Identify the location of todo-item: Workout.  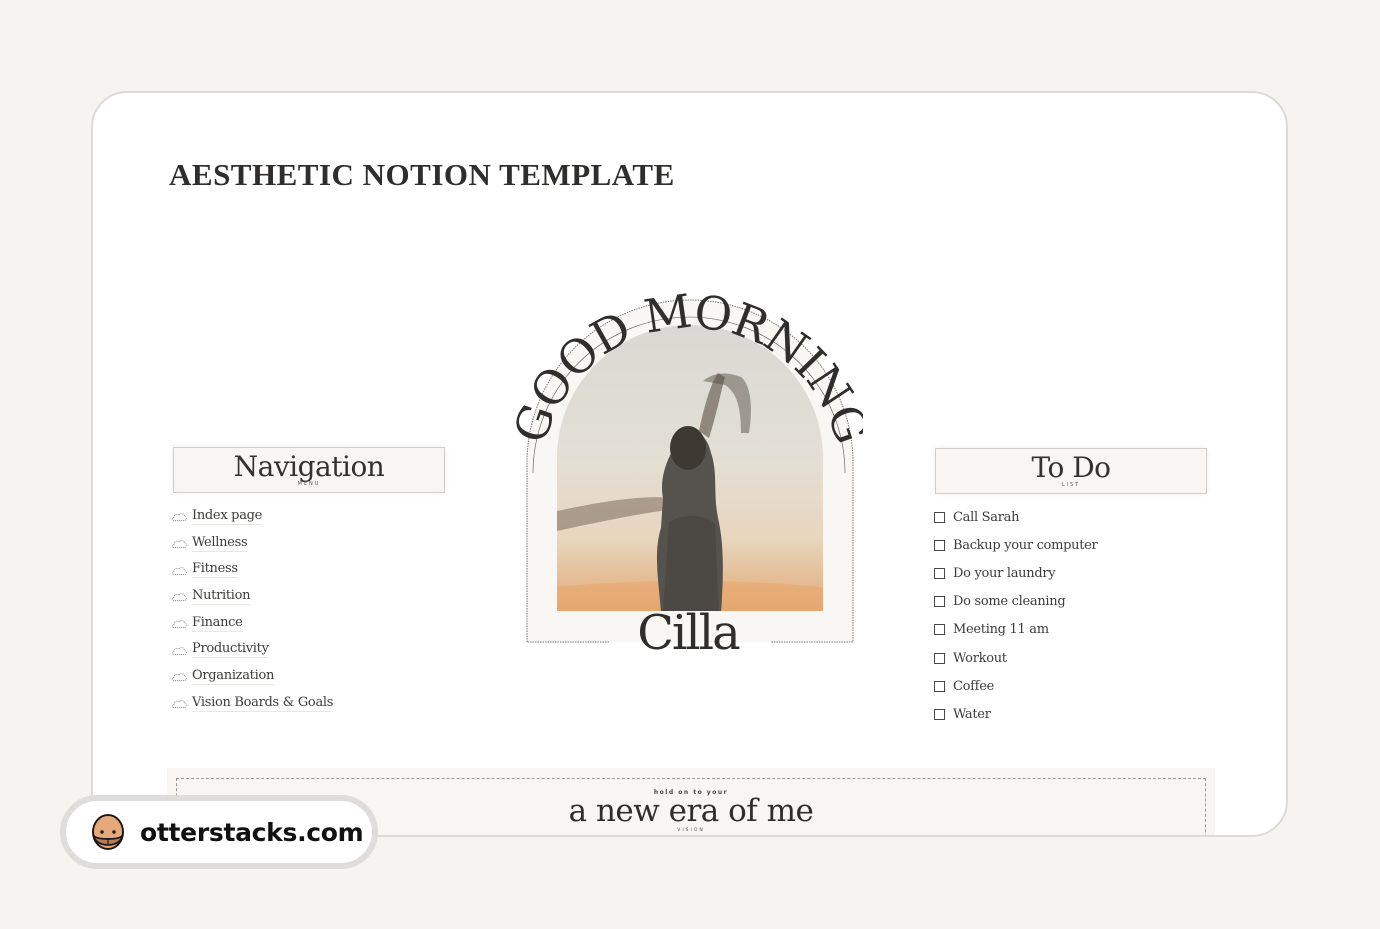
(1015, 658).